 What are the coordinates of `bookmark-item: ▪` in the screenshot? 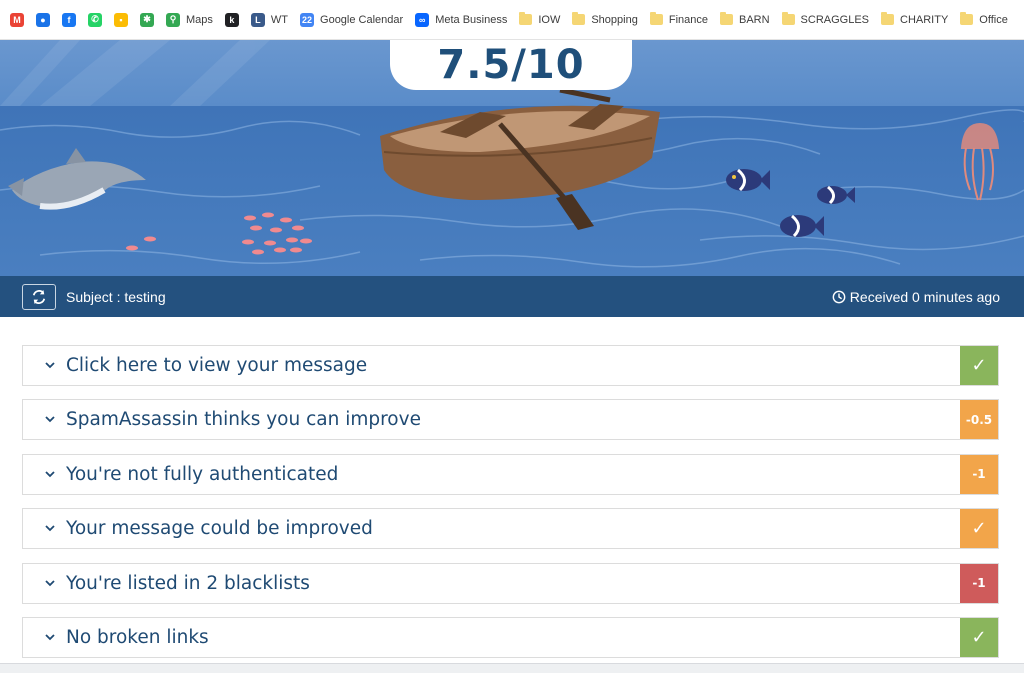 It's located at (121, 20).